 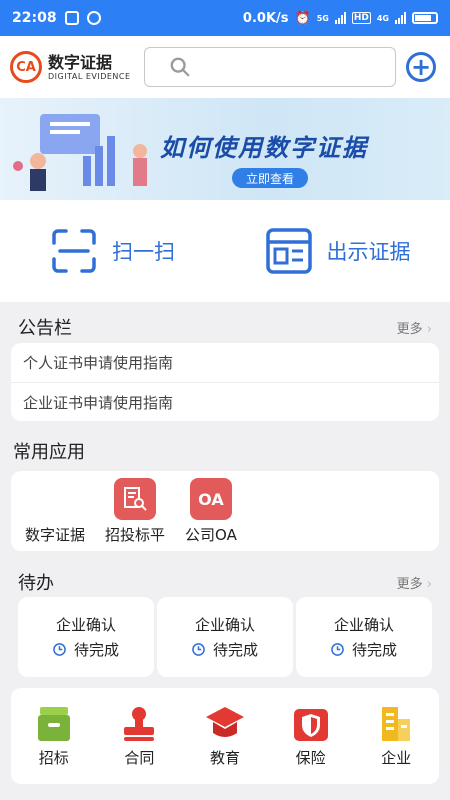 What do you see at coordinates (139, 757) in the screenshot?
I see `category-label: 合同` at bounding box center [139, 757].